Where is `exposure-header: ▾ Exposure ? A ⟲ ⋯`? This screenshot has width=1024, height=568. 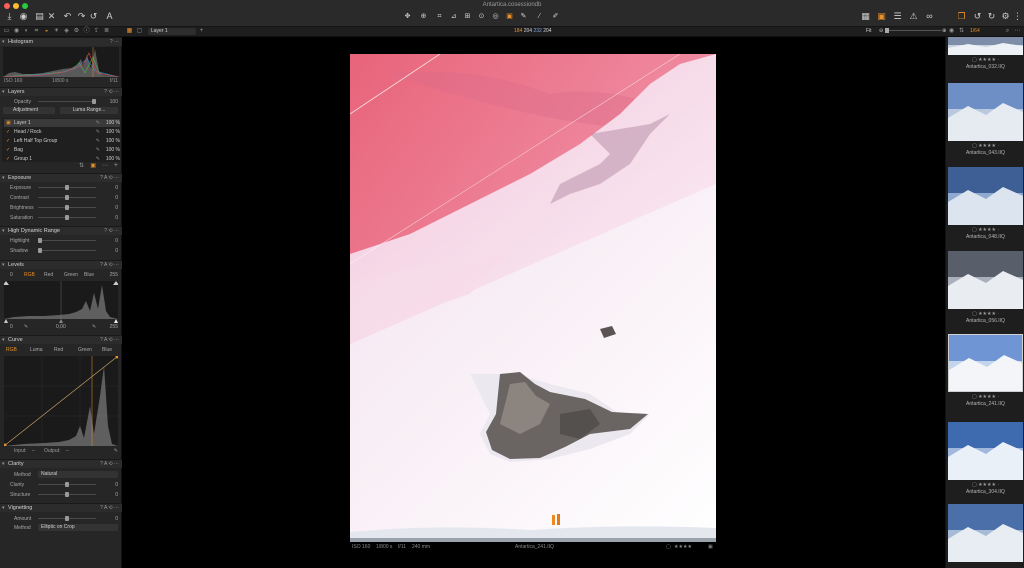
exposure-header: ▾ Exposure ? A ⟲ ⋯ is located at coordinates (61, 177).